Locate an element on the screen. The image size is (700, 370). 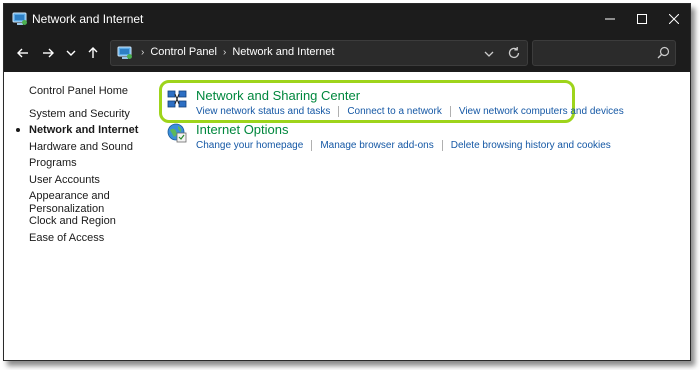
close-button is located at coordinates (674, 19).